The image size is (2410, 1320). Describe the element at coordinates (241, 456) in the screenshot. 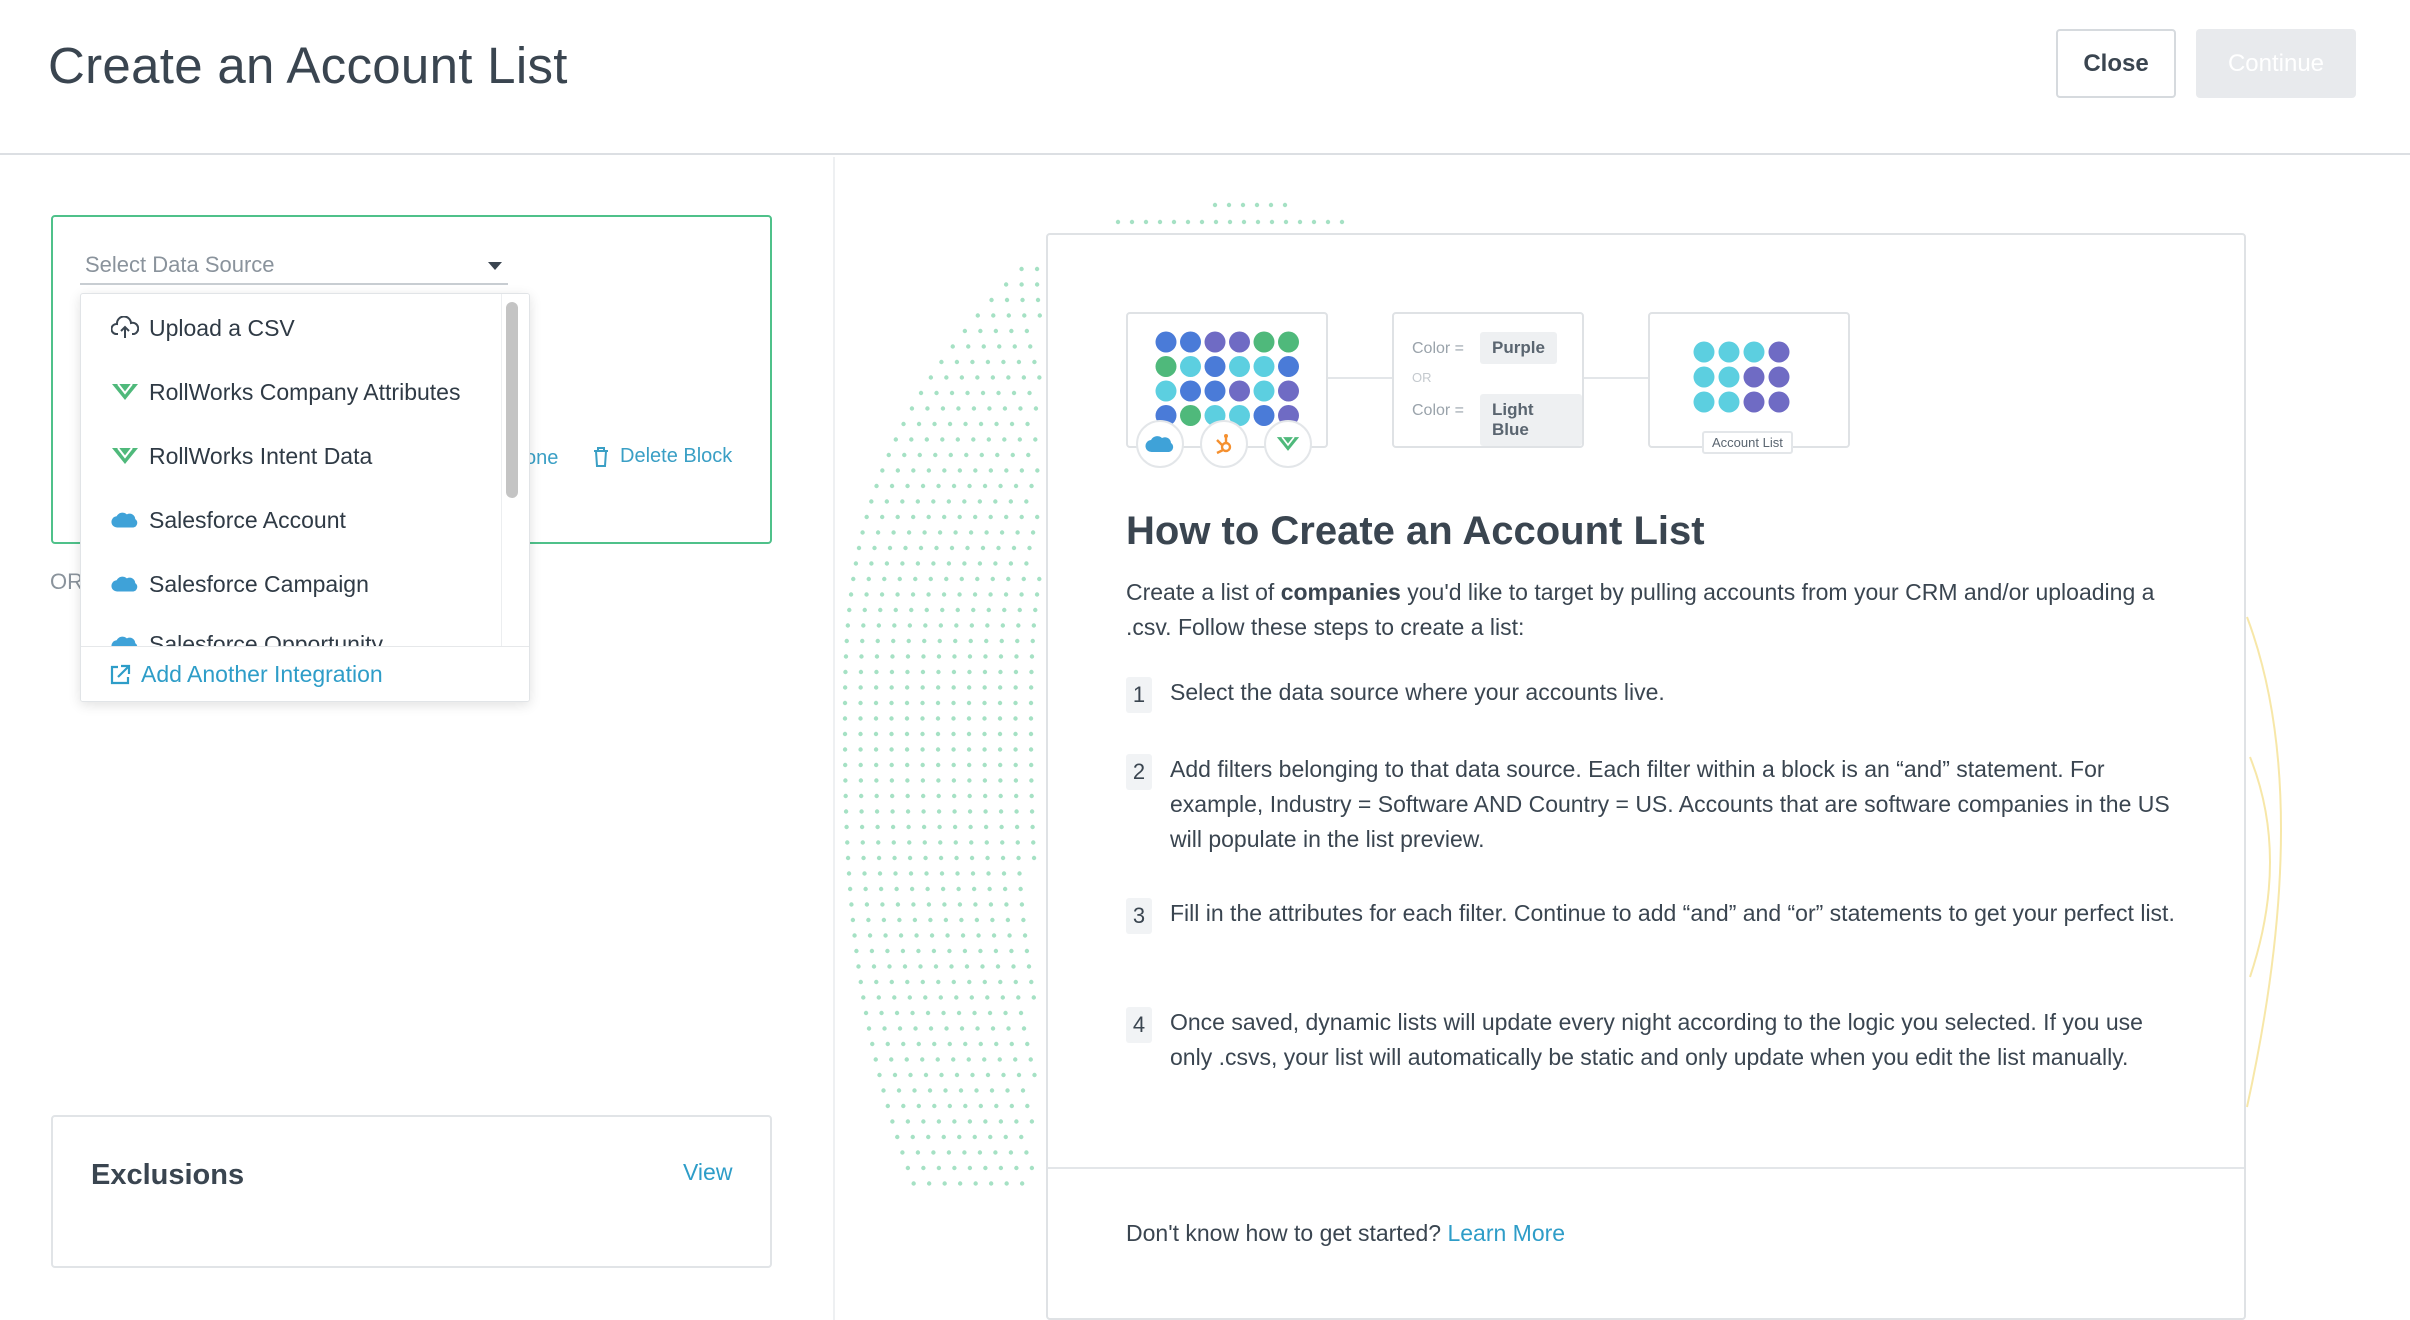

I see `option-rollworks-intent-data: RollWorks Intent Data` at that location.